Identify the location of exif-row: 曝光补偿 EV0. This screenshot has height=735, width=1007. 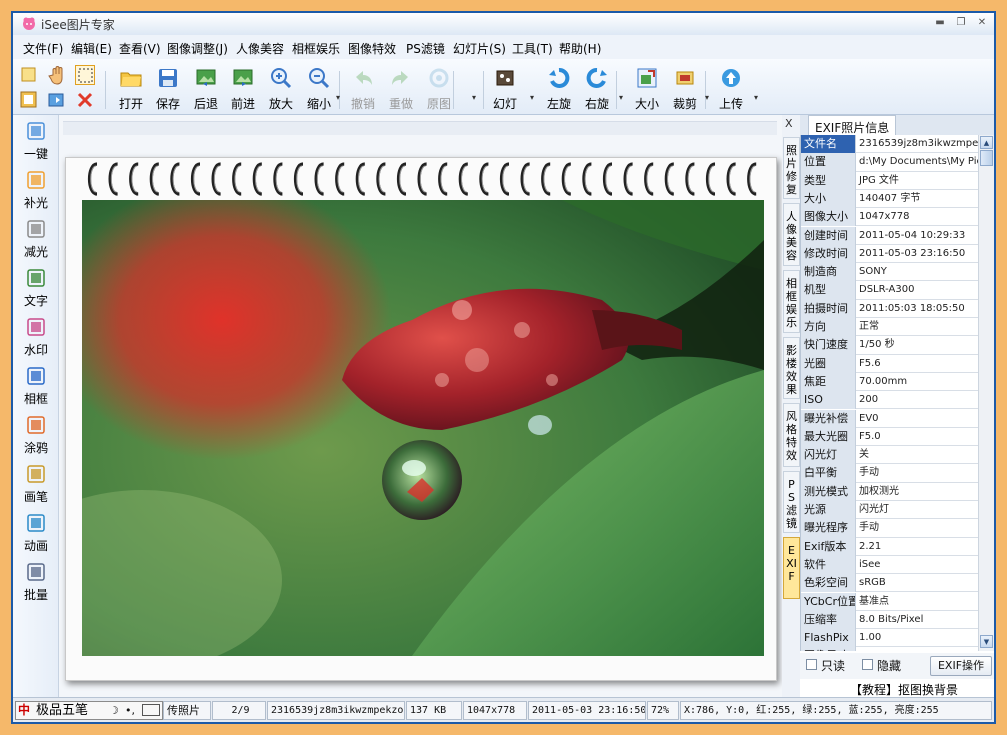
(889, 418).